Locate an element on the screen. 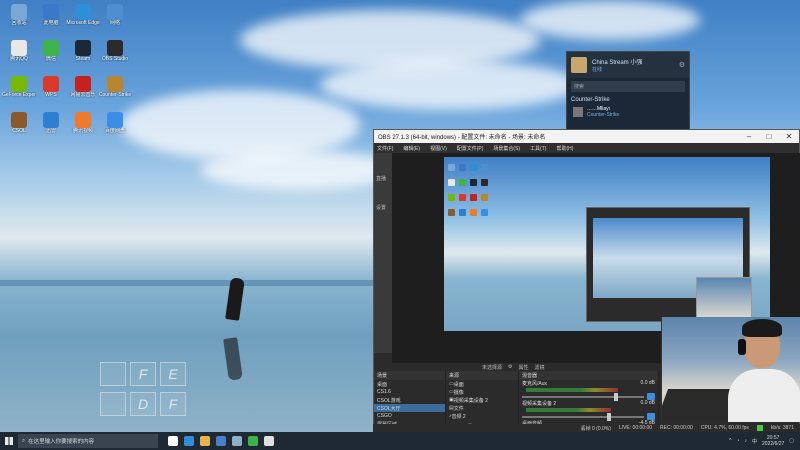 Image resolution: width=800 pixels, height=450 pixels. chevron-up-icon: ^ is located at coordinates (730, 441).